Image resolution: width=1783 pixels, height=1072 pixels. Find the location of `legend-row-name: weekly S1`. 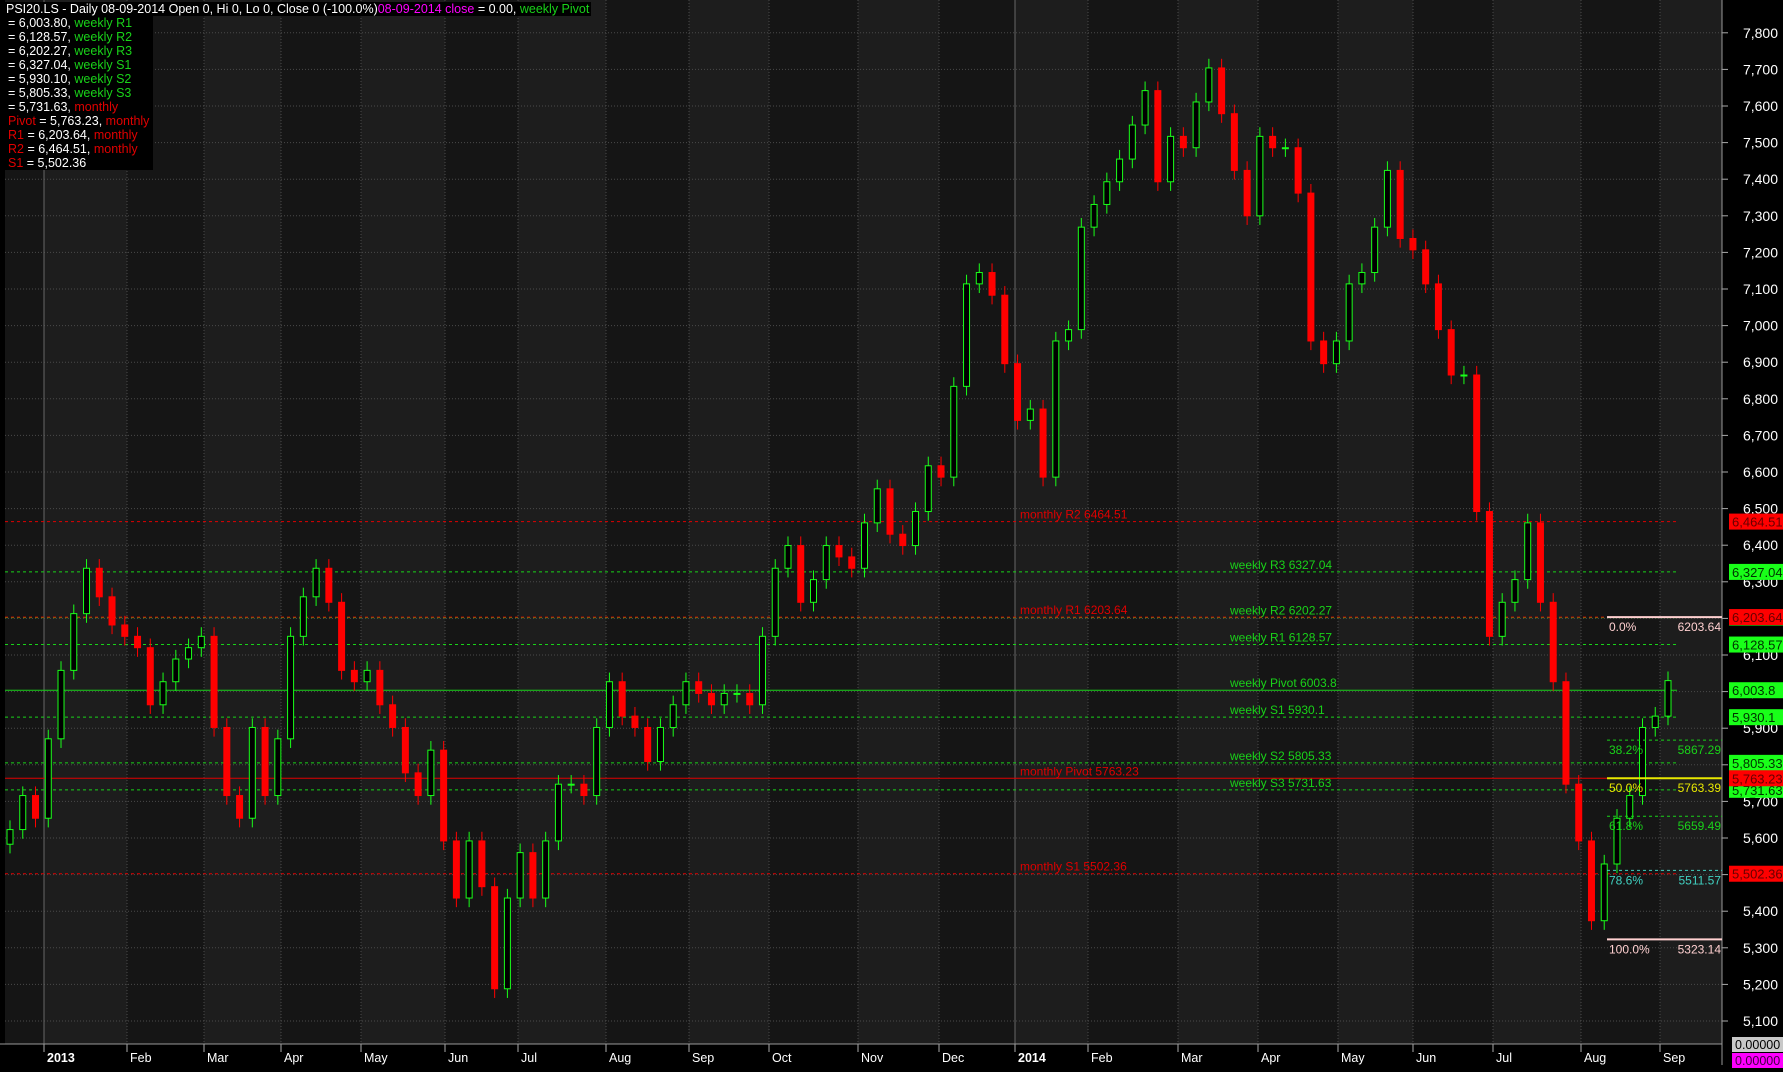

legend-row-name: weekly S1 is located at coordinates (103, 65).